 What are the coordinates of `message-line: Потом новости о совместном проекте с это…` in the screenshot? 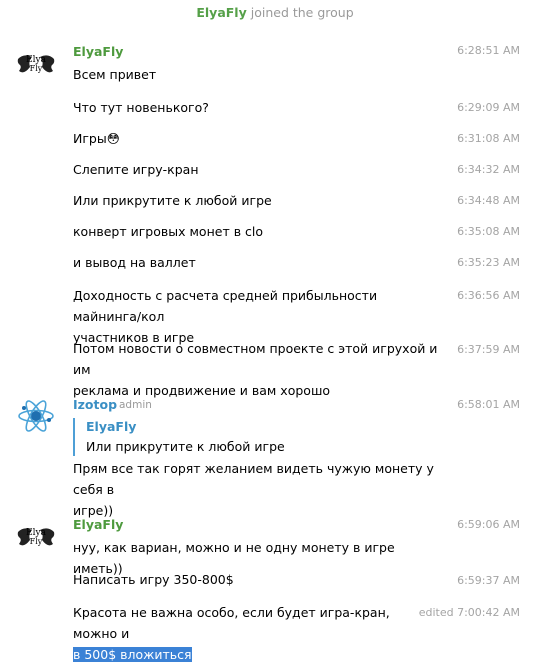 It's located at (255, 359).